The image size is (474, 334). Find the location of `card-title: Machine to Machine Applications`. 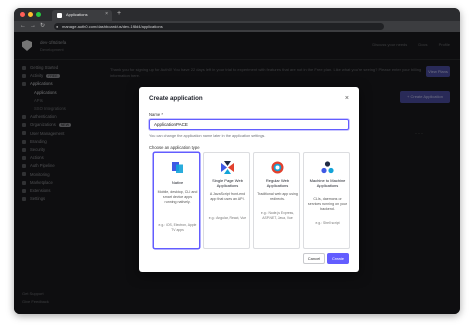

card-title: Machine to Machine Applications is located at coordinates (327, 183).